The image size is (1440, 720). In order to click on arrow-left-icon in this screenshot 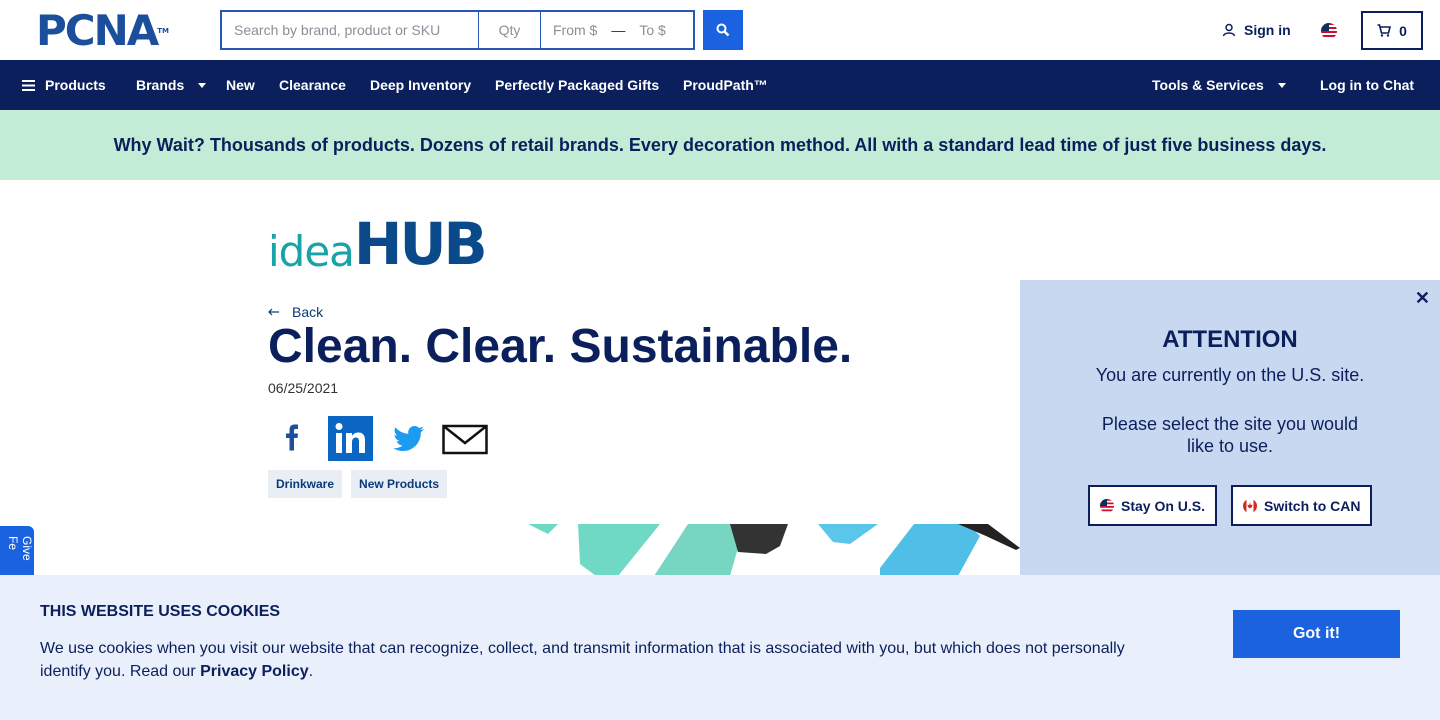, I will do `click(273, 312)`.